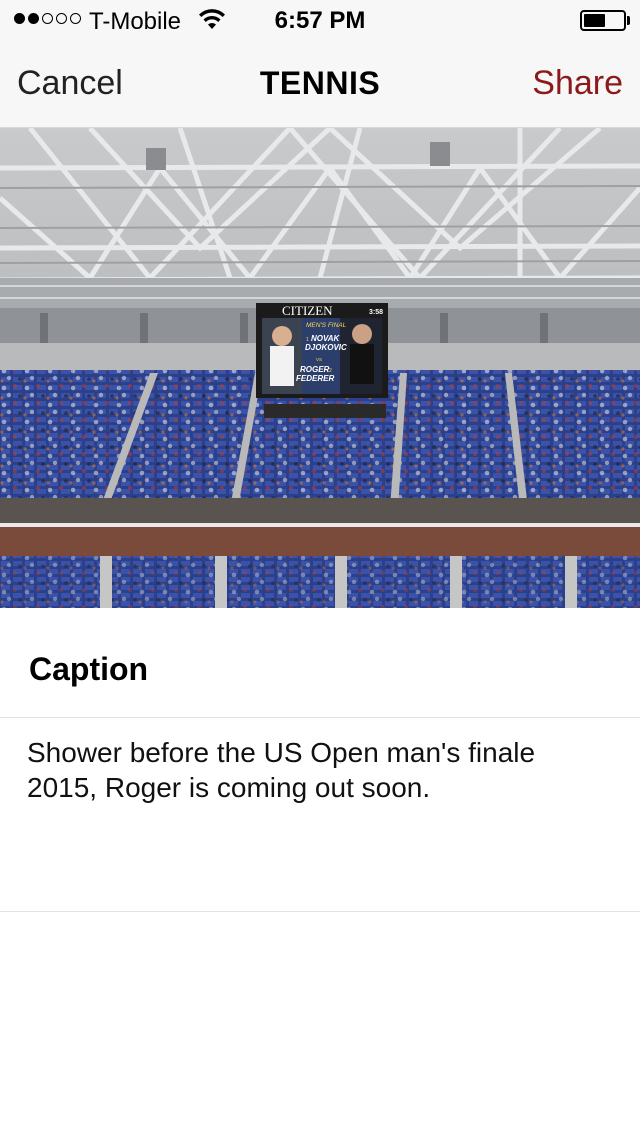 Image resolution: width=640 pixels, height=1136 pixels. I want to click on battery-icon, so click(603, 20).